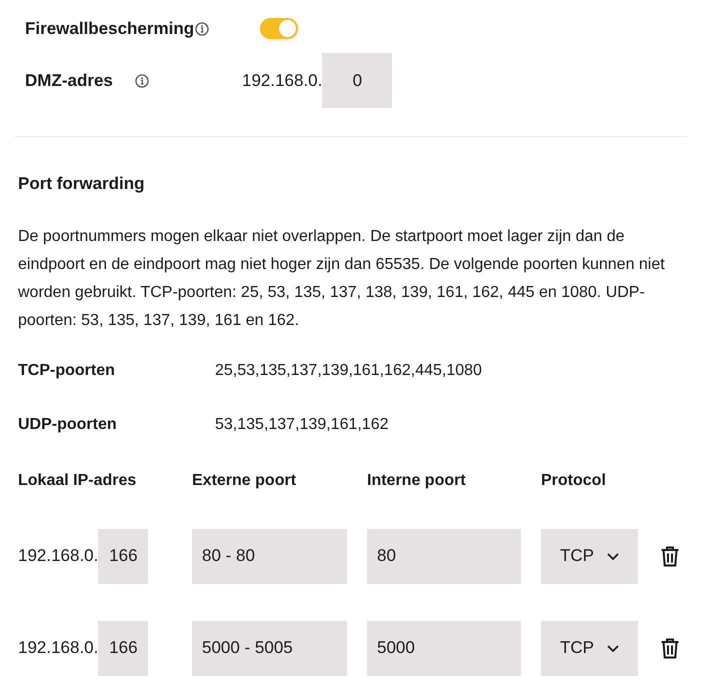 The height and width of the screenshot is (692, 702). I want to click on port-label: TCP-poorten, so click(67, 370).